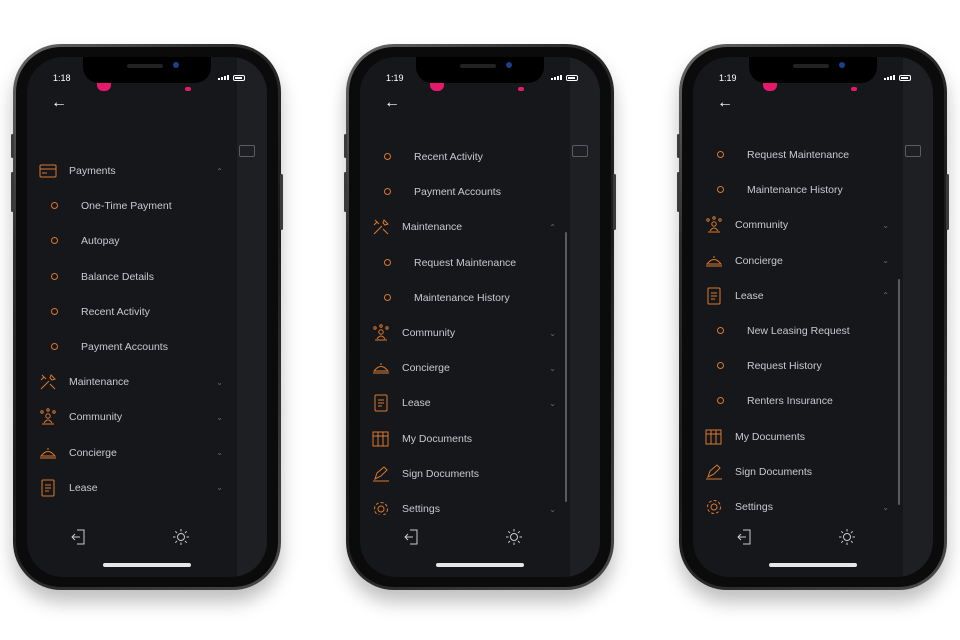  I want to click on menu-item-lease: Lease ⌃, so click(798, 296).